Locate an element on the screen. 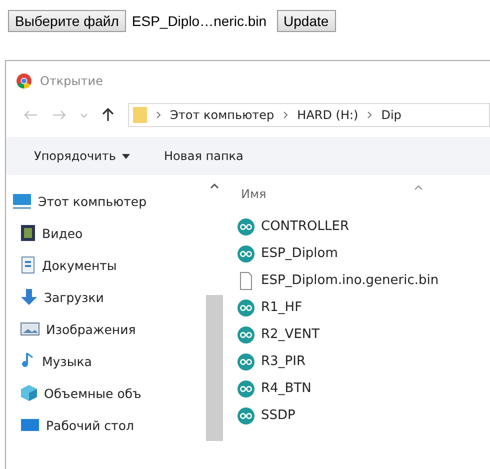  breadcrumb: Этот компьютер is located at coordinates (222, 115).